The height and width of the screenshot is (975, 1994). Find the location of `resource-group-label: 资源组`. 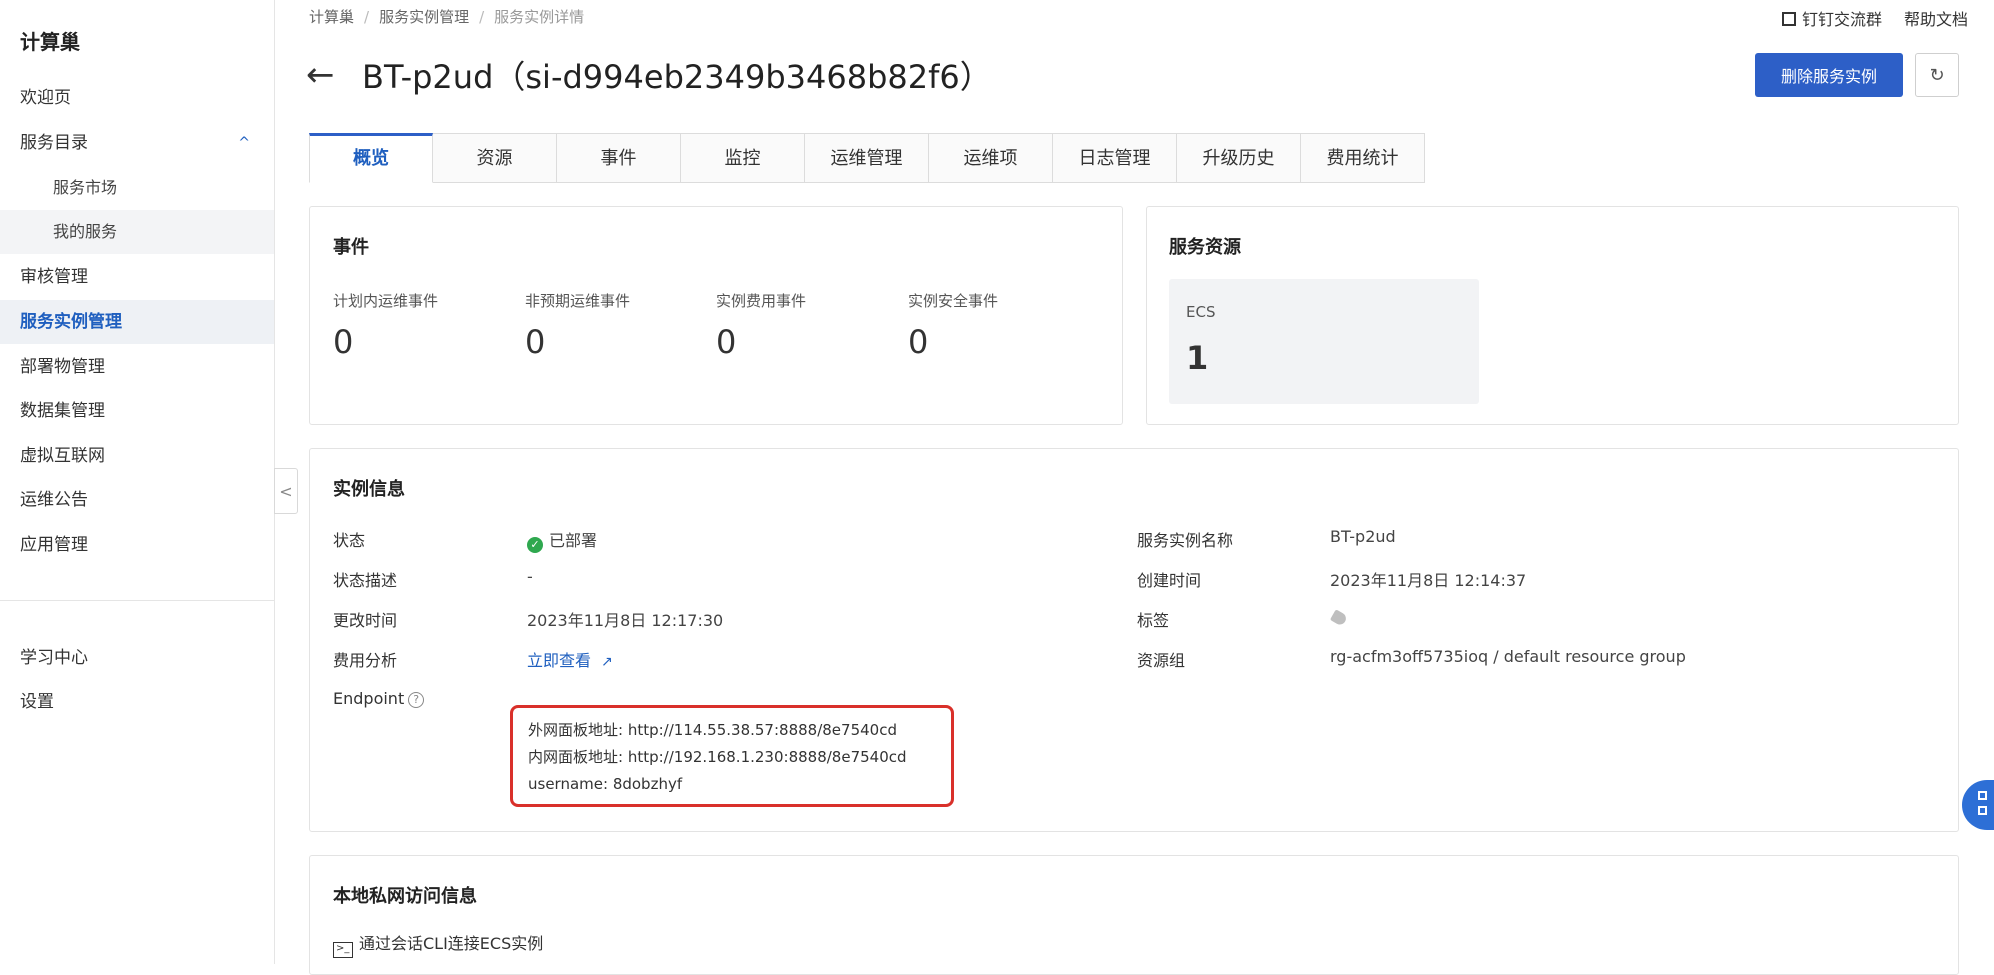

resource-group-label: 资源组 is located at coordinates (1161, 660).